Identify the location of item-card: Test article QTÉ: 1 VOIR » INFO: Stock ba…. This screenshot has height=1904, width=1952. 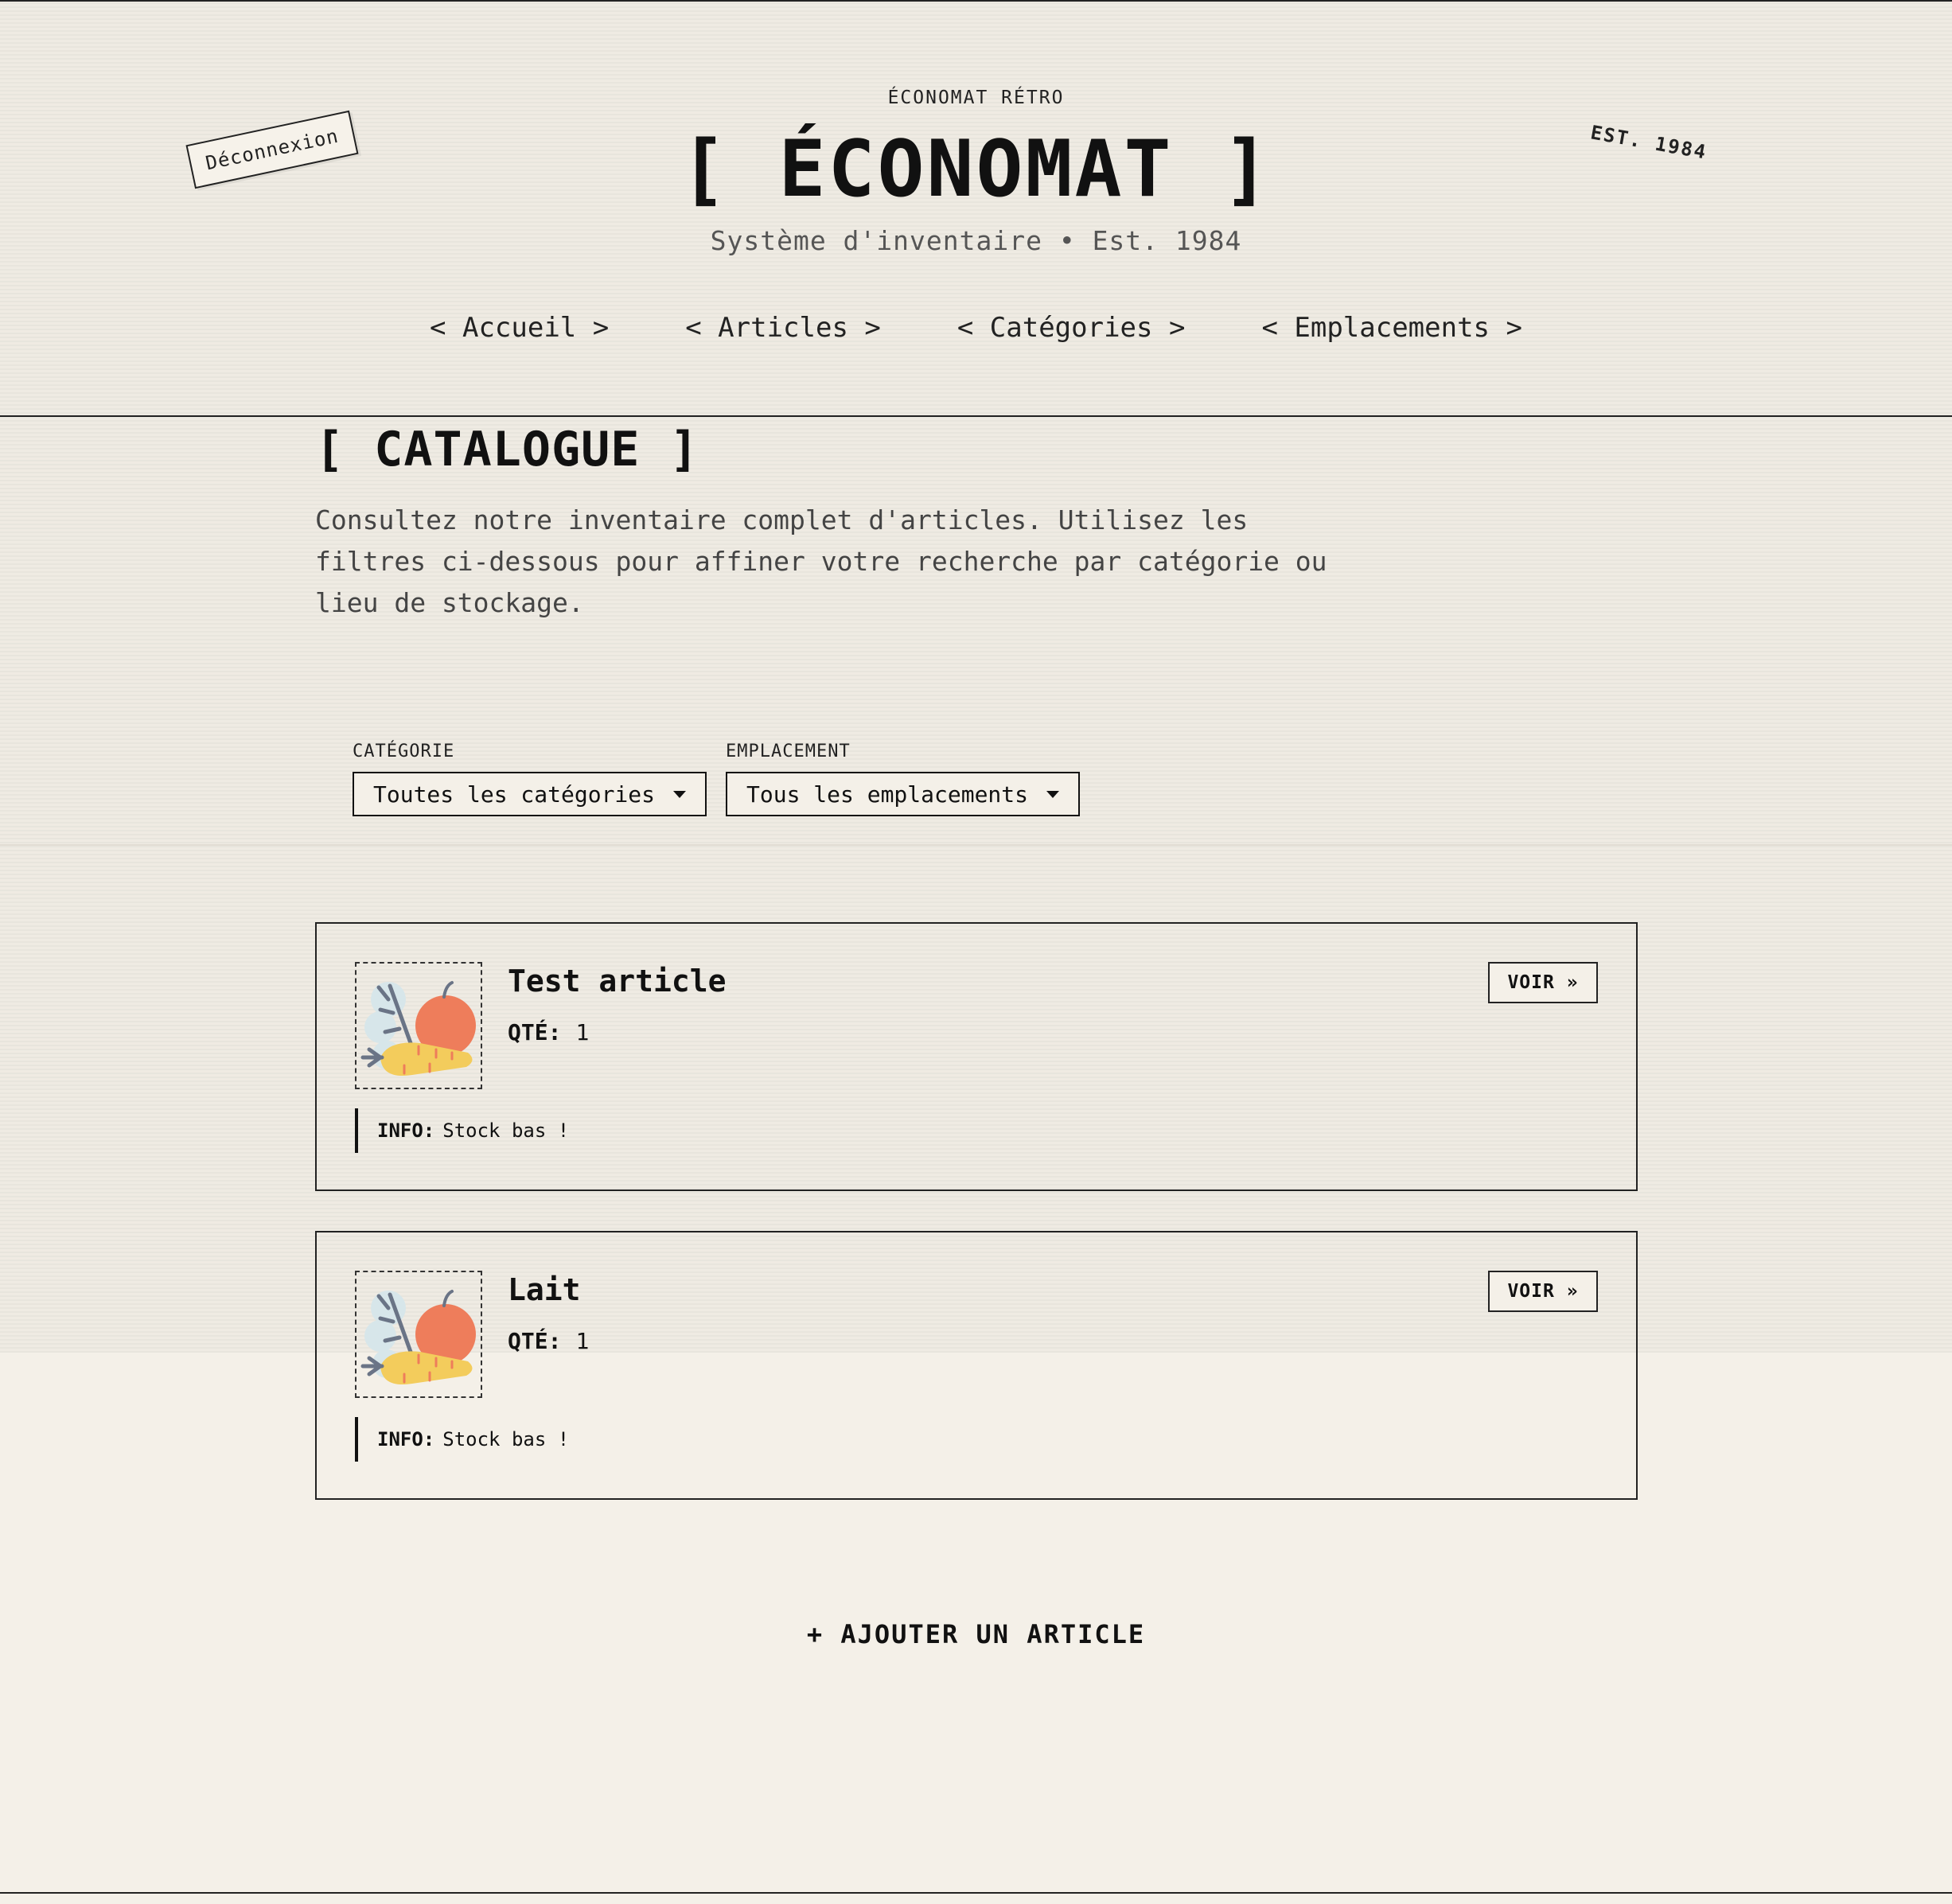
(977, 1056).